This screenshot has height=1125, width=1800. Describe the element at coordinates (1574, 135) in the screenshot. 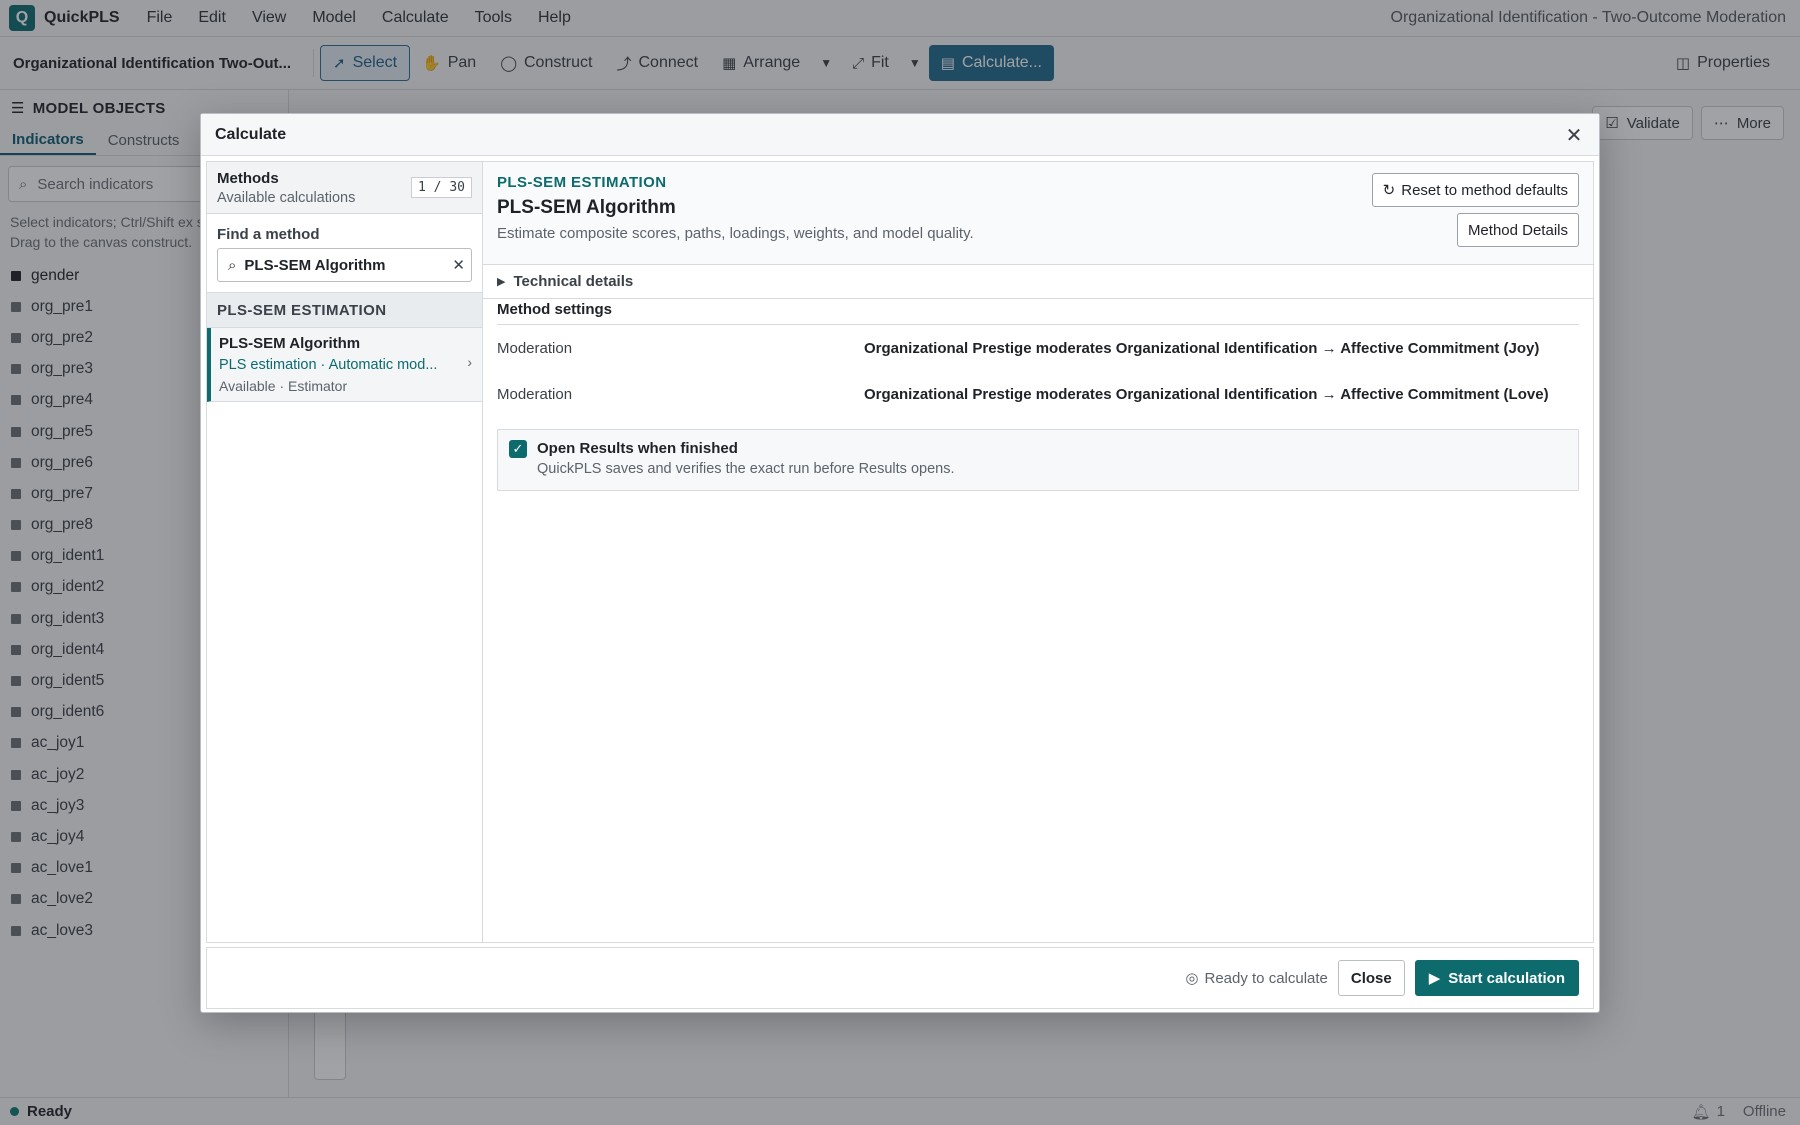

I see `close-icon: ✕` at that location.